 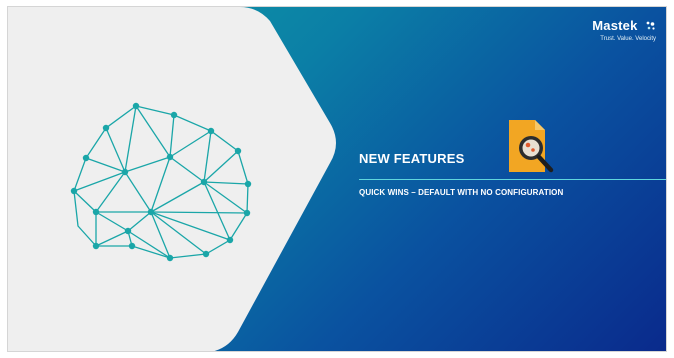 I want to click on slide-title: NEW FEATURES, so click(x=412, y=158).